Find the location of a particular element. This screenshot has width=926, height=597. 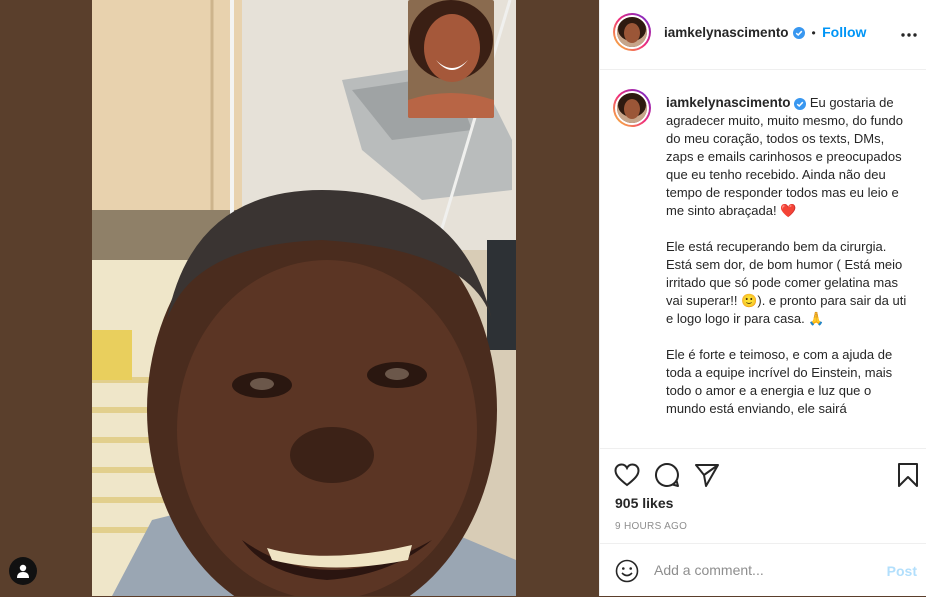

smiley-icon is located at coordinates (627, 571).